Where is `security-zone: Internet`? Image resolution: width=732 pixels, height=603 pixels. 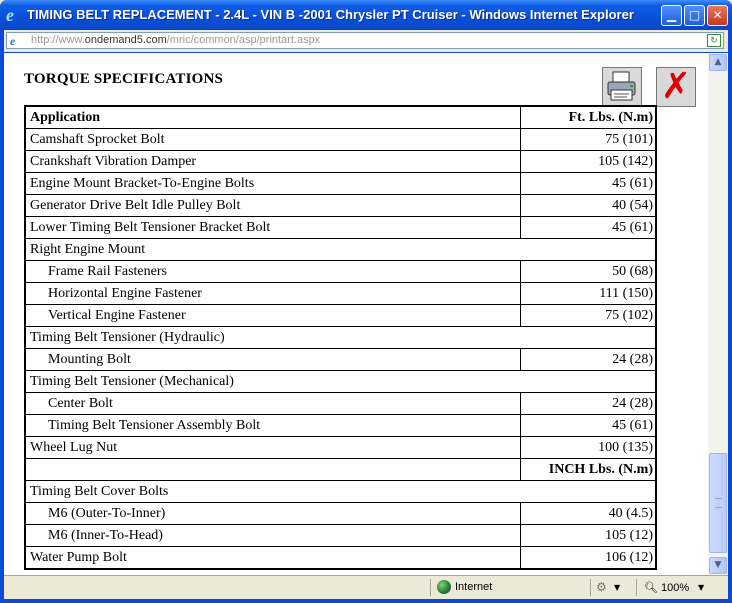
security-zone: Internet is located at coordinates (474, 587).